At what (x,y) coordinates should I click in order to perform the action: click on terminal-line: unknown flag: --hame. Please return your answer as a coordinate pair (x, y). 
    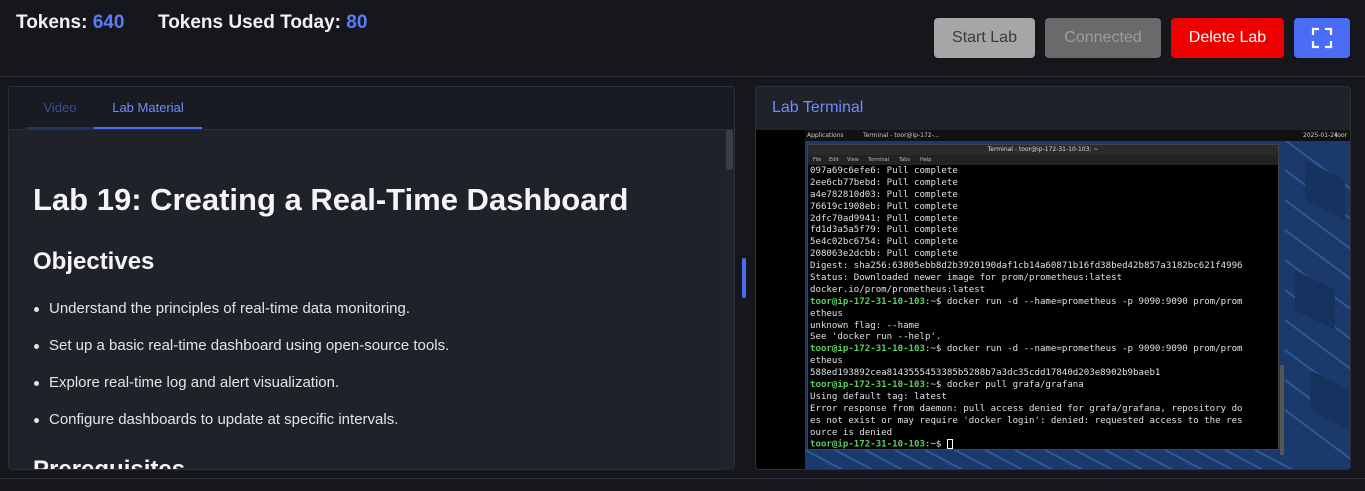
    Looking at the image, I should click on (865, 325).